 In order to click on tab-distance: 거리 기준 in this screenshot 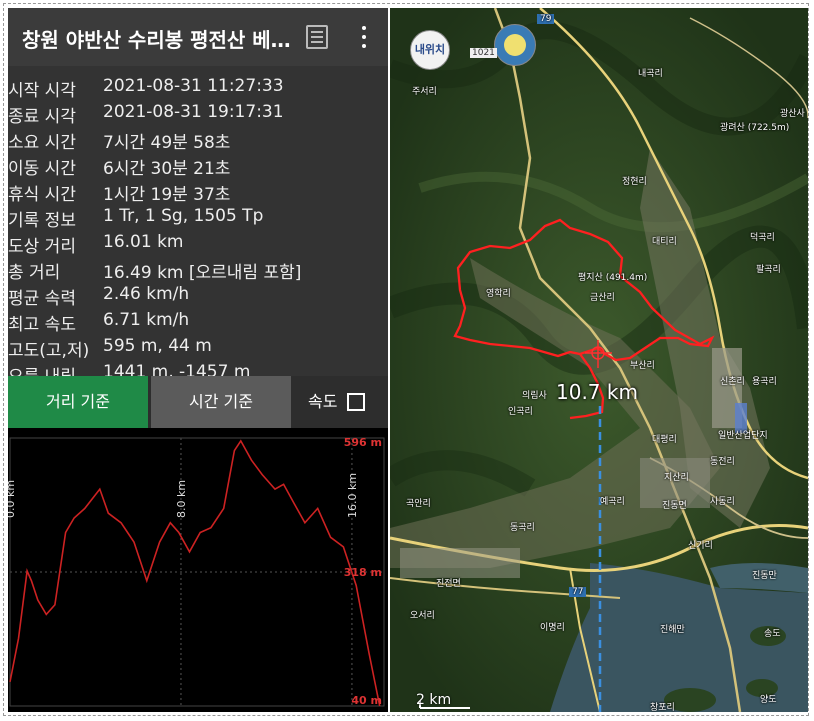, I will do `click(78, 402)`.